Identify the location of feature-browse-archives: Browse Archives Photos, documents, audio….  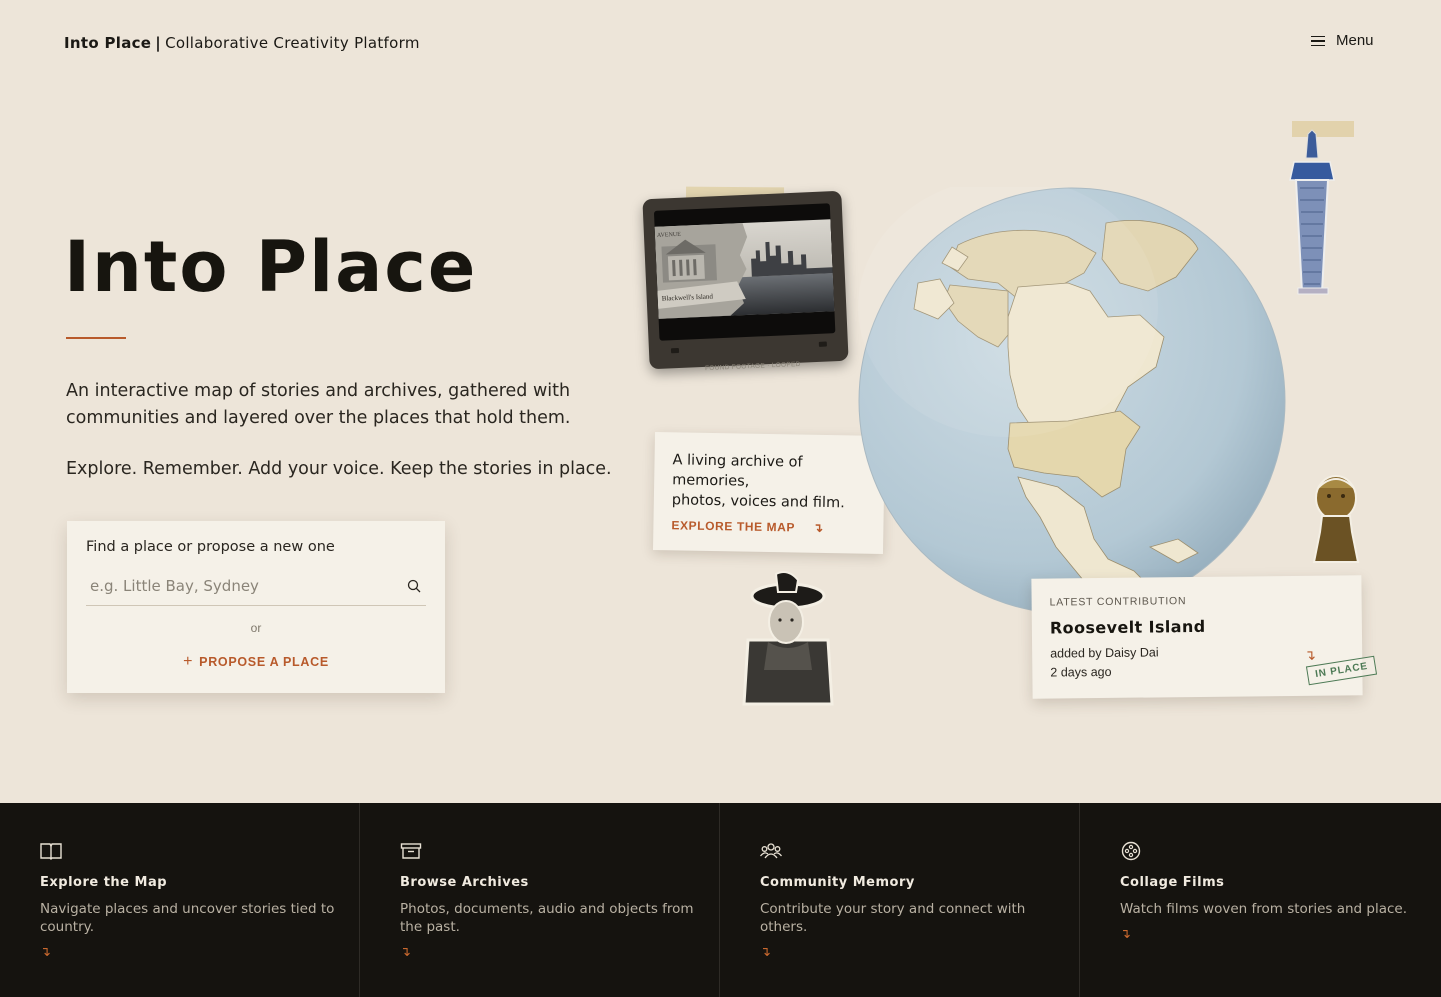
(540, 900).